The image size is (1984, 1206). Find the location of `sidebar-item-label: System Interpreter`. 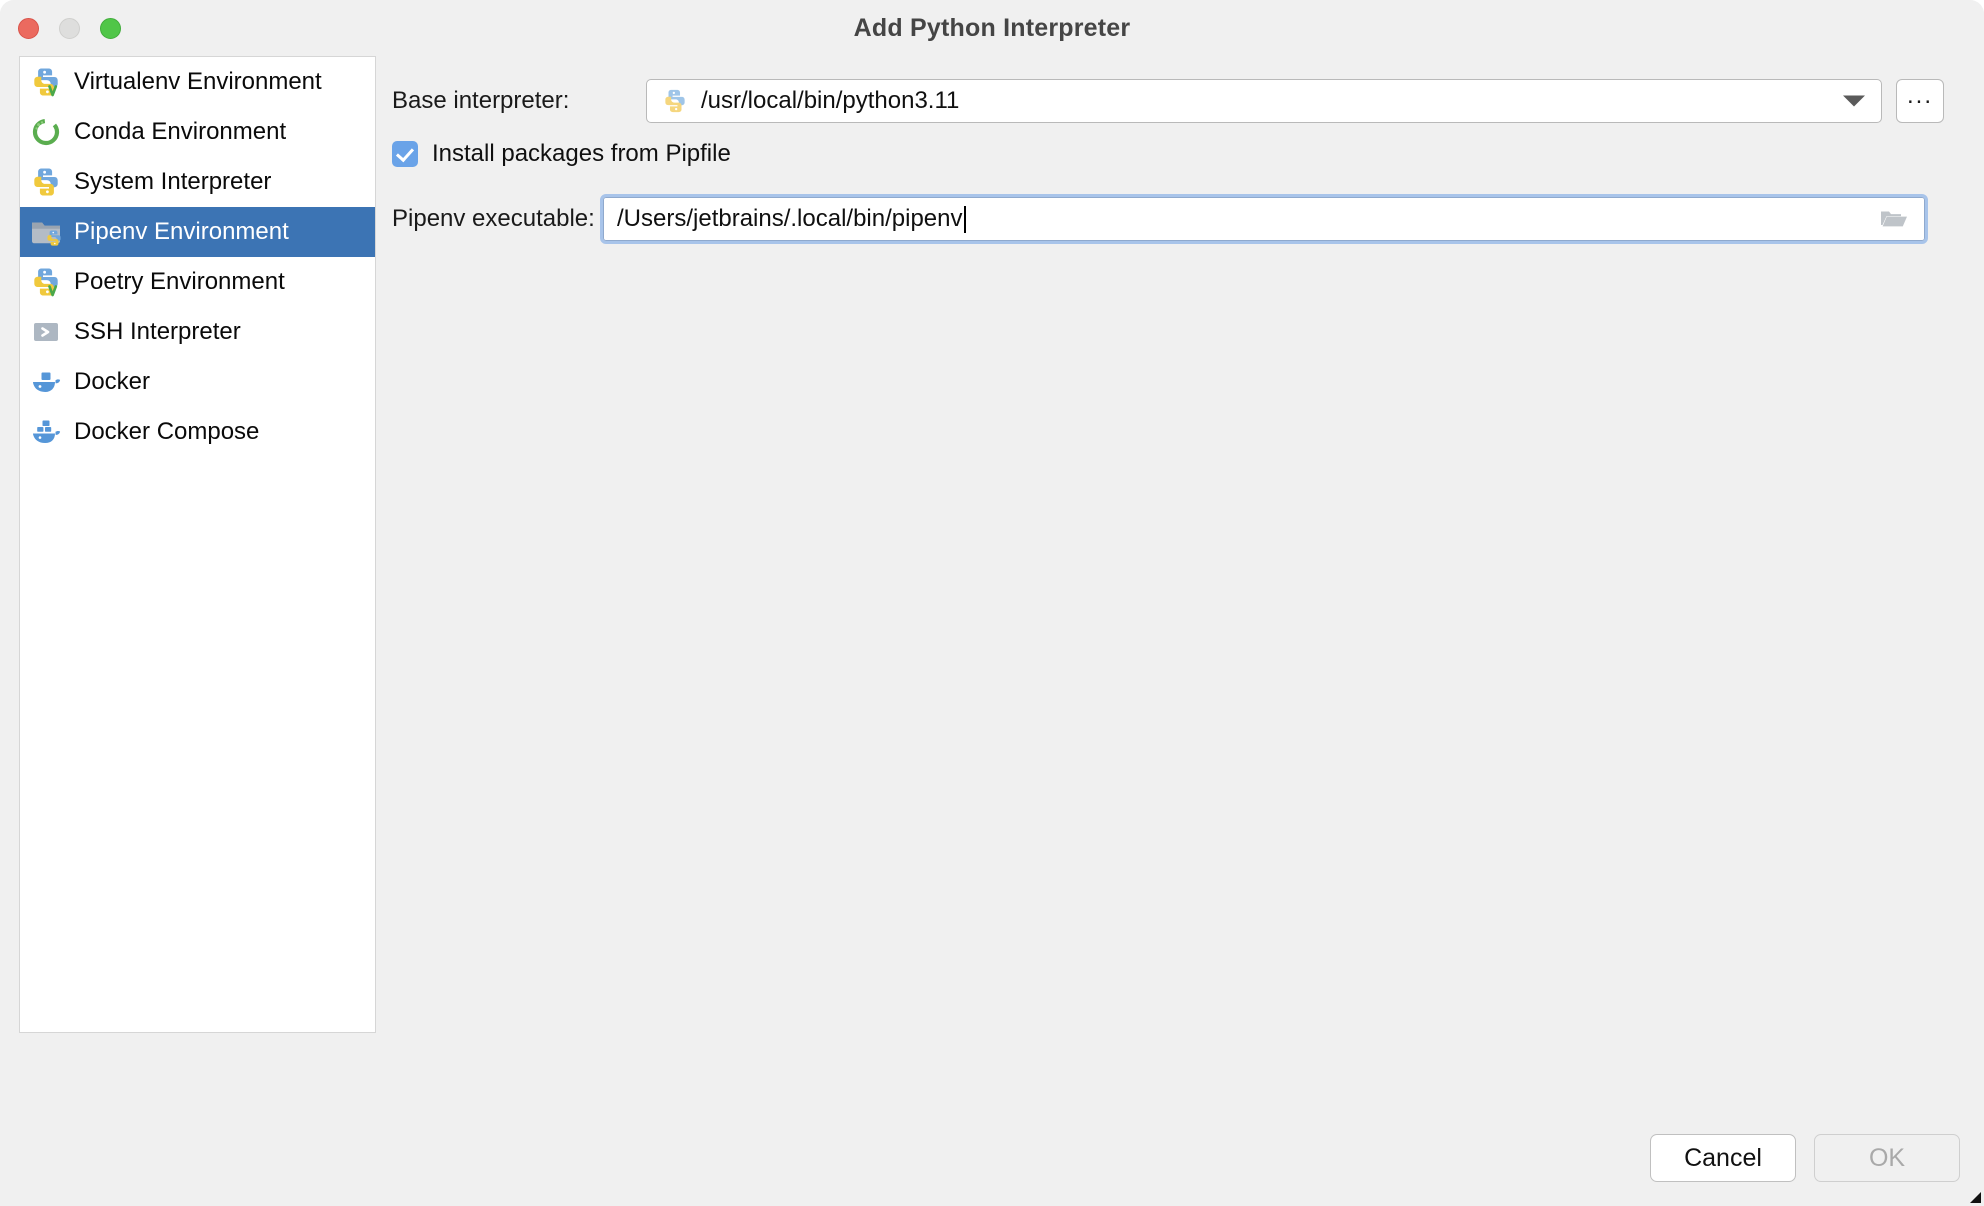

sidebar-item-label: System Interpreter is located at coordinates (173, 181).